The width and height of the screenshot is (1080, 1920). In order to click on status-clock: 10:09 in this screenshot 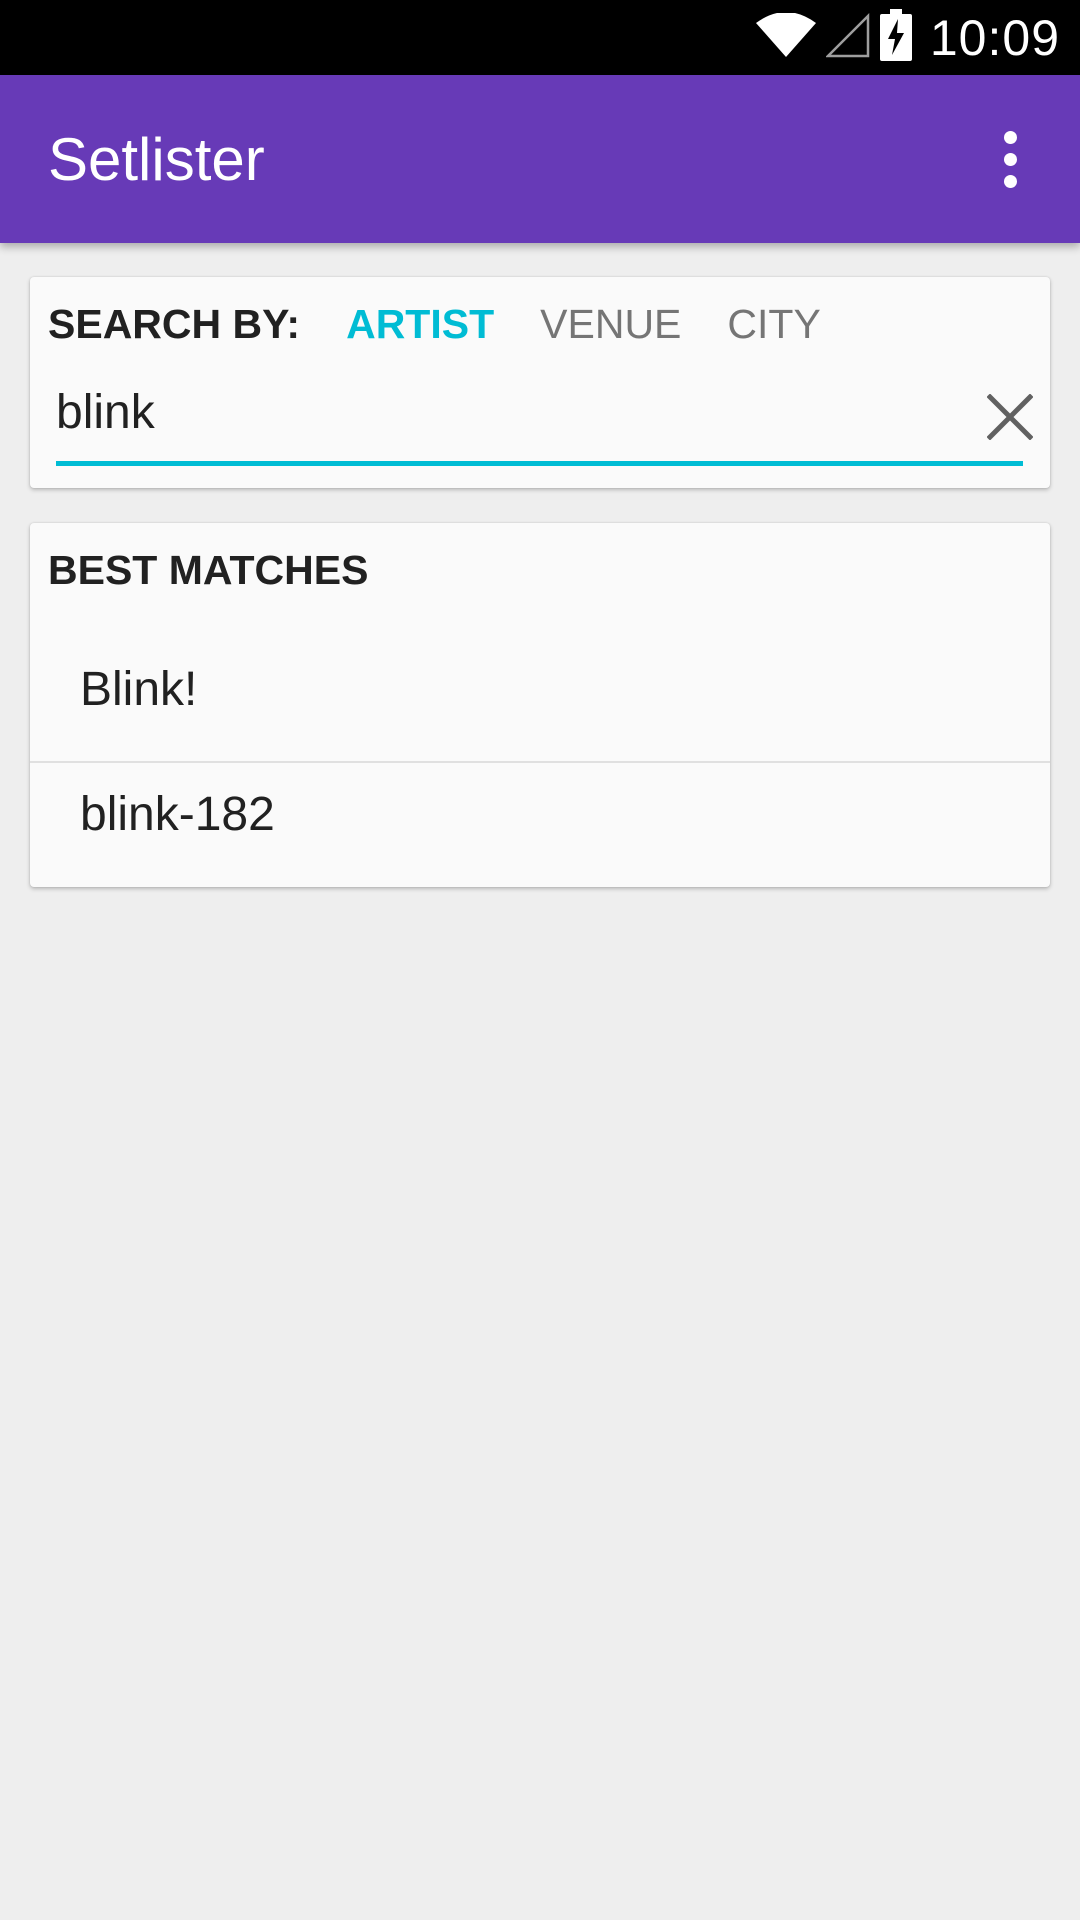, I will do `click(994, 37)`.